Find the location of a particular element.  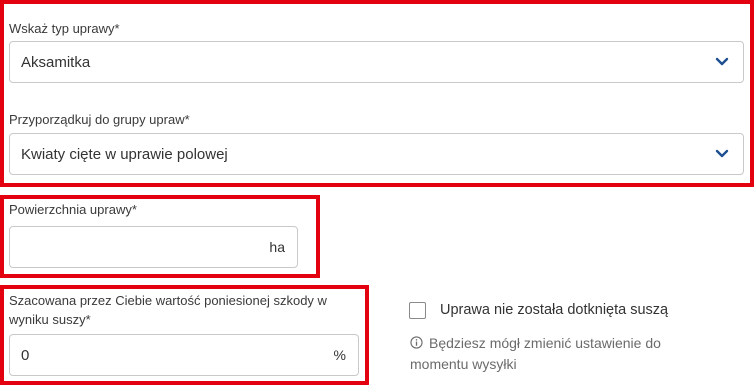

drought-checkbox-label: Uprawa nie została dotknięta suszą is located at coordinates (554, 310).